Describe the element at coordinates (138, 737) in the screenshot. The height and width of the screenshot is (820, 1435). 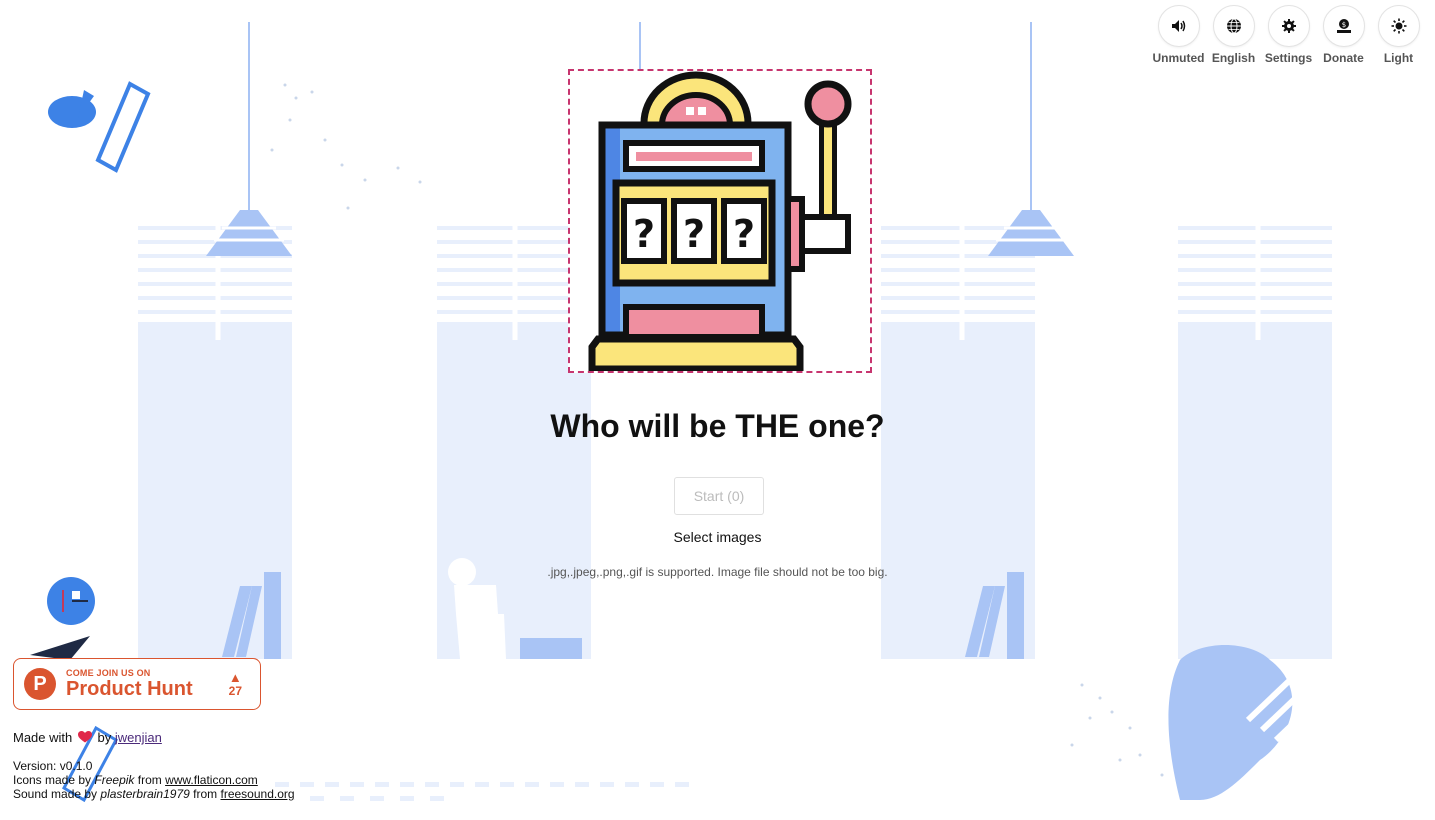
I see `author-link: jwenjian` at that location.